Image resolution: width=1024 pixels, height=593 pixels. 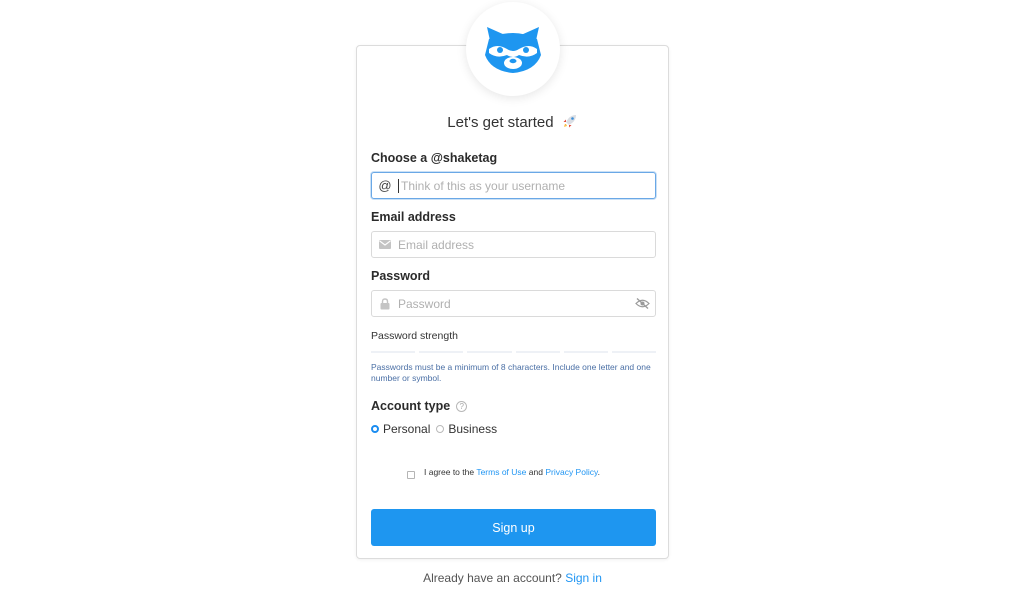 What do you see at coordinates (514, 352) in the screenshot?
I see `password-strength-meter` at bounding box center [514, 352].